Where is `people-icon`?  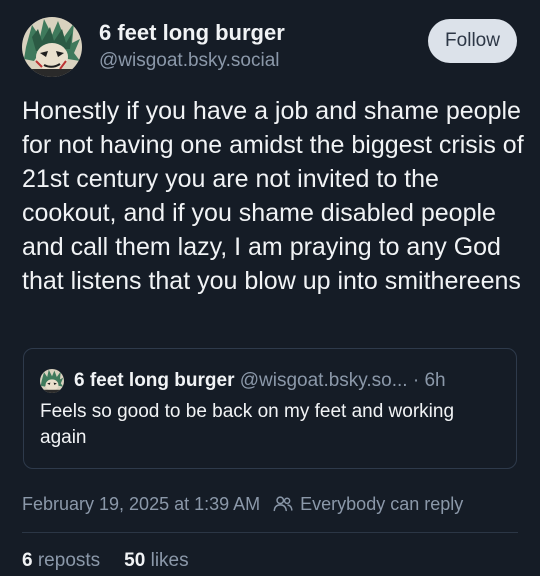 people-icon is located at coordinates (283, 504).